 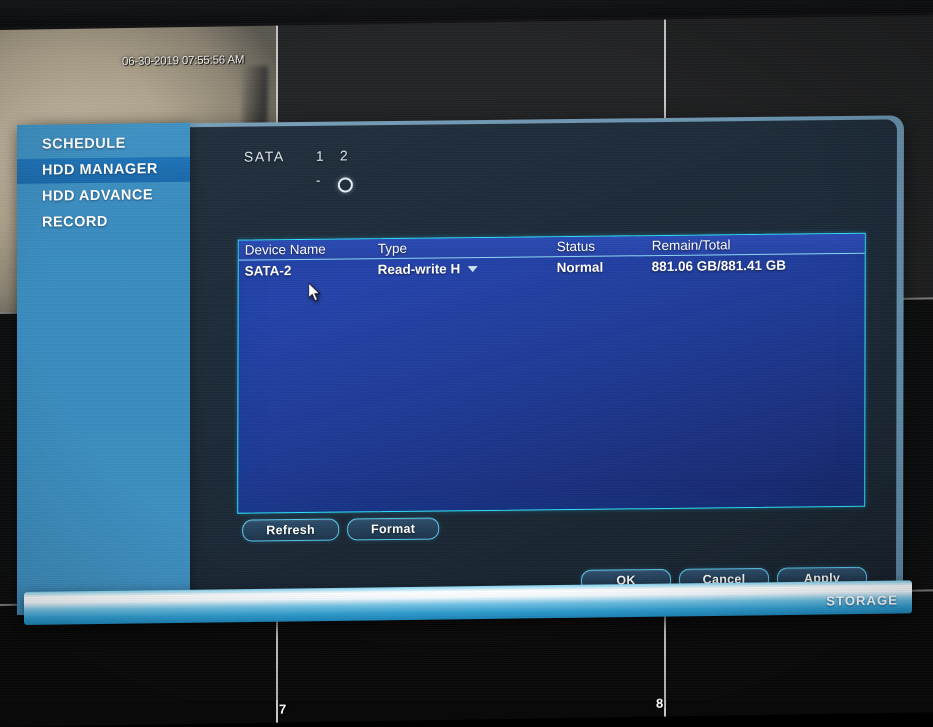 What do you see at coordinates (343, 155) in the screenshot?
I see `sata-port-number-2: 2` at bounding box center [343, 155].